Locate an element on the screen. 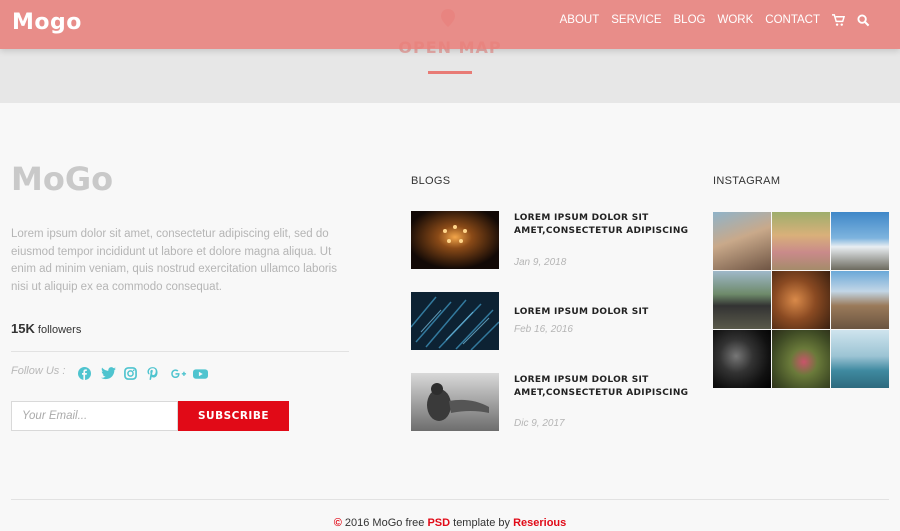  top-navbar: Mogo ABOUT SERVICE BLOG WORK CONTACT is located at coordinates (450, 24).